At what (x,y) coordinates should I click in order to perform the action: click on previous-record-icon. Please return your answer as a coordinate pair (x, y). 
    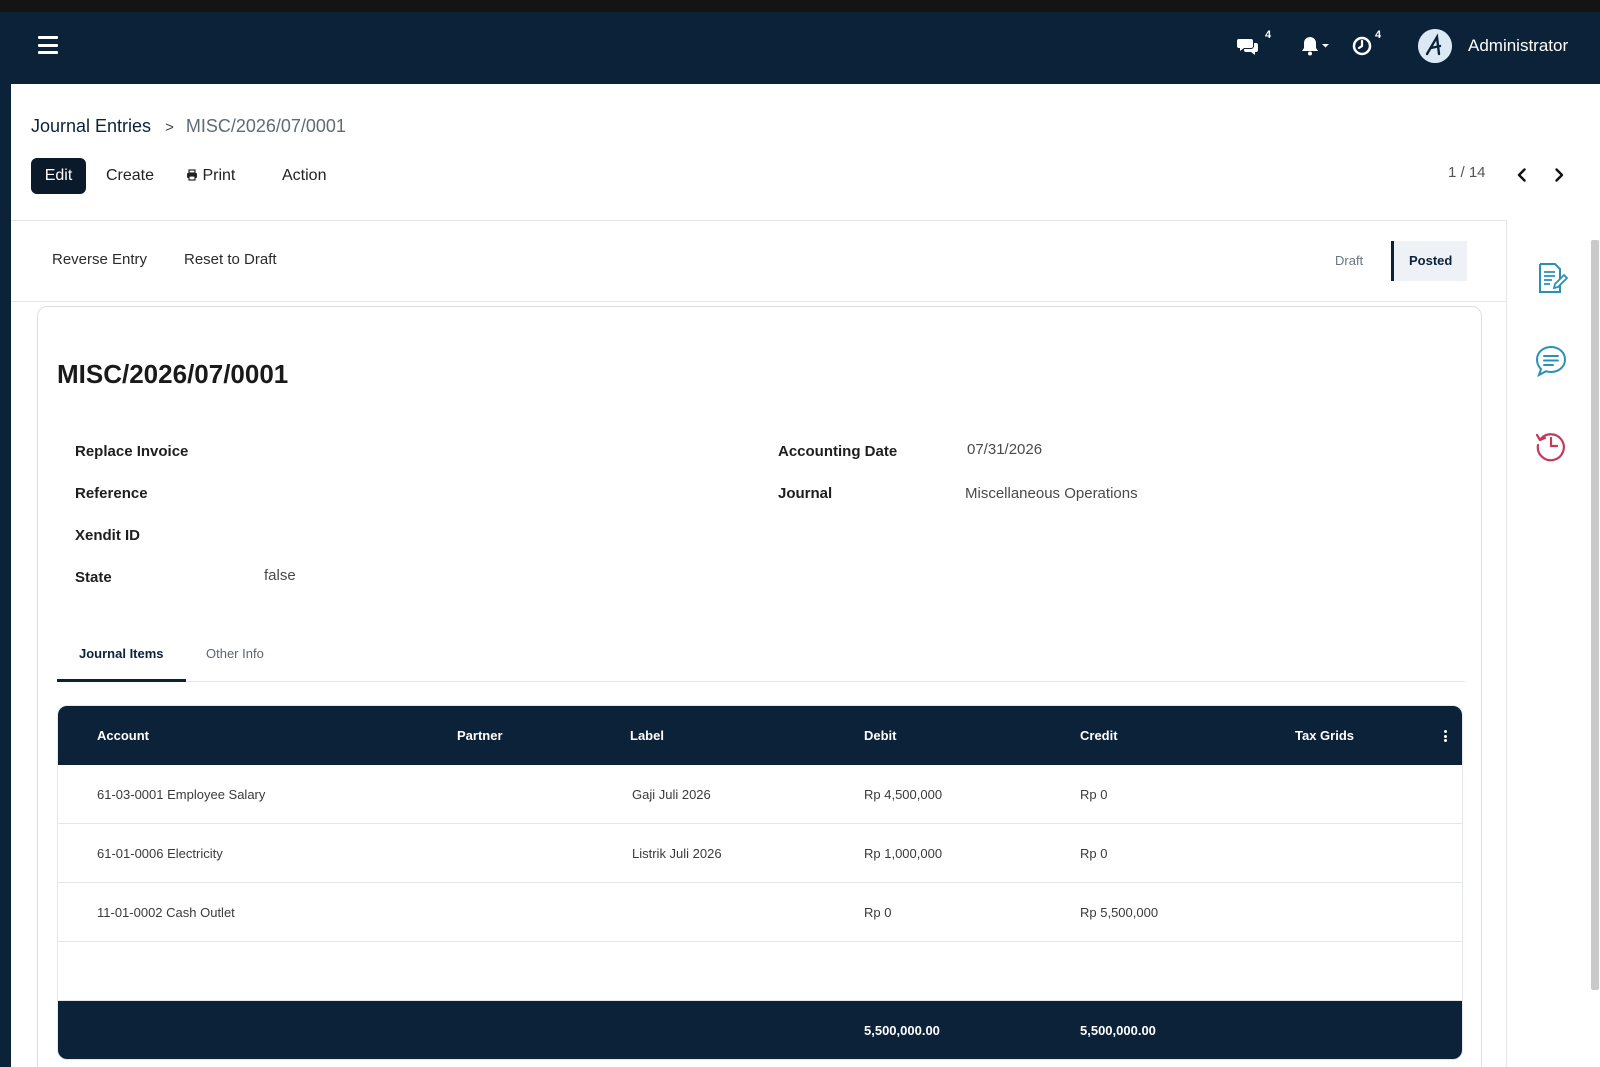
    Looking at the image, I should click on (1522, 175).